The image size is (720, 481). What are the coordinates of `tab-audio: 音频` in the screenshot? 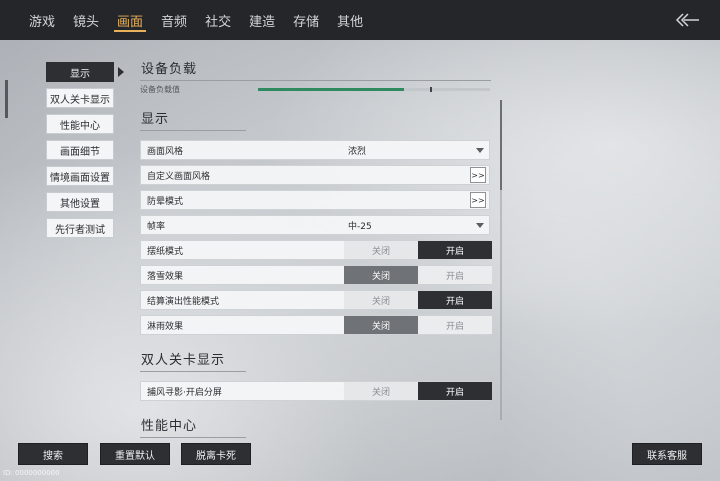 It's located at (174, 20).